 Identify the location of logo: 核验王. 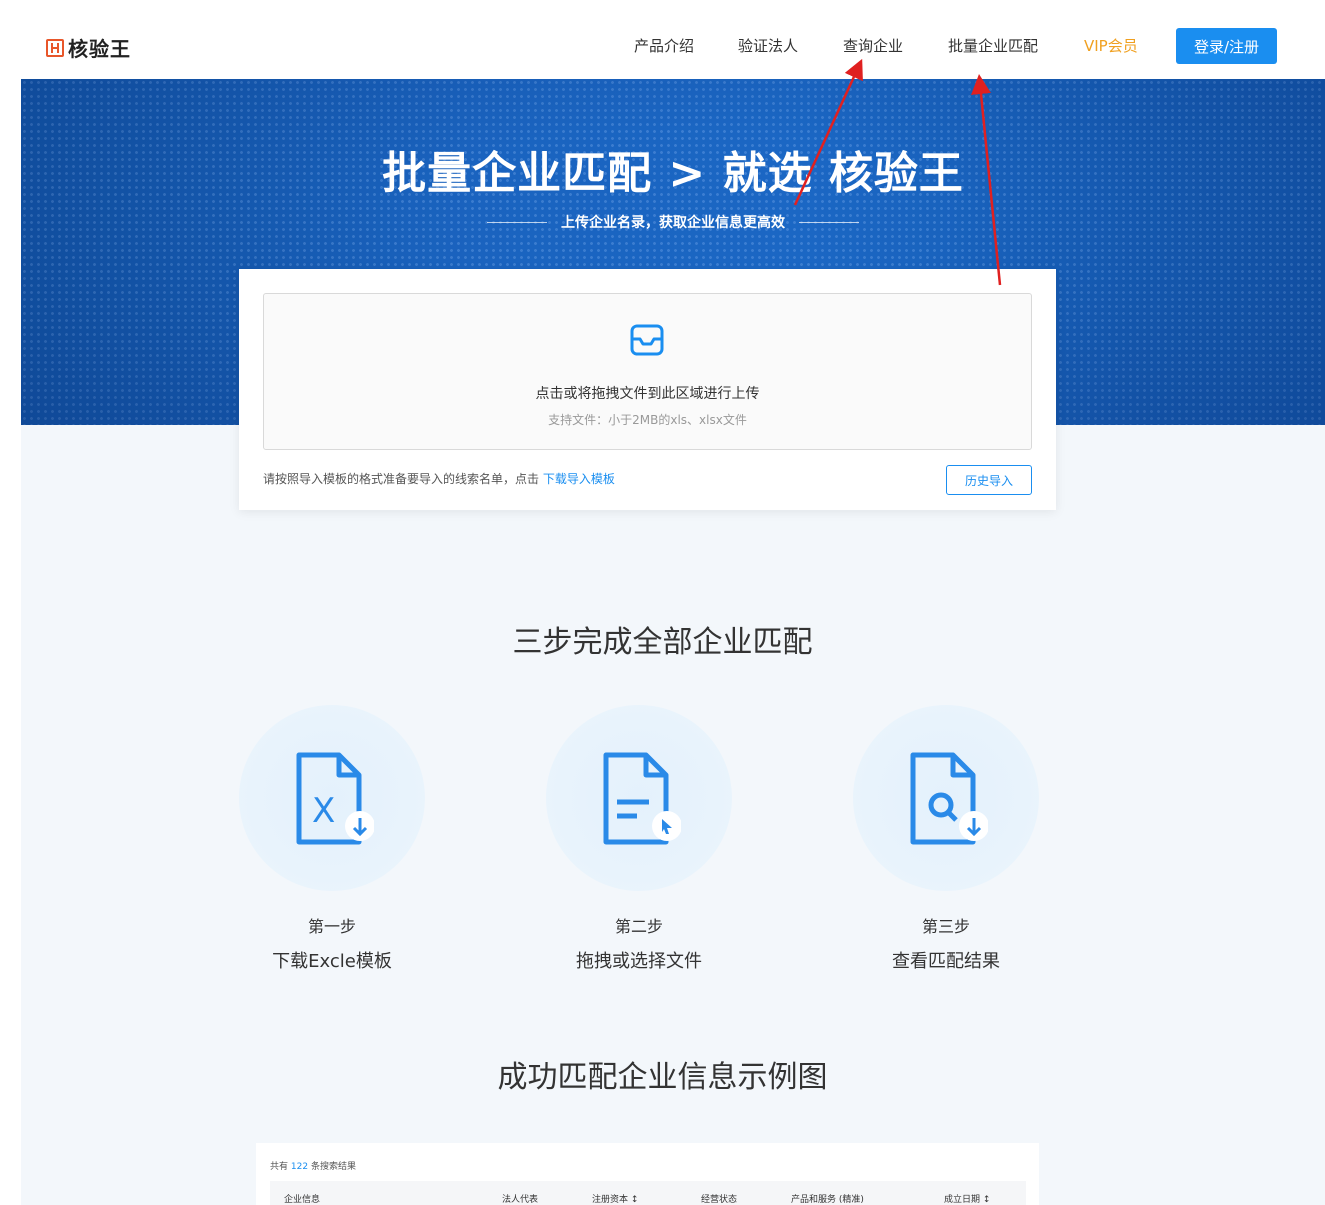
(88, 47).